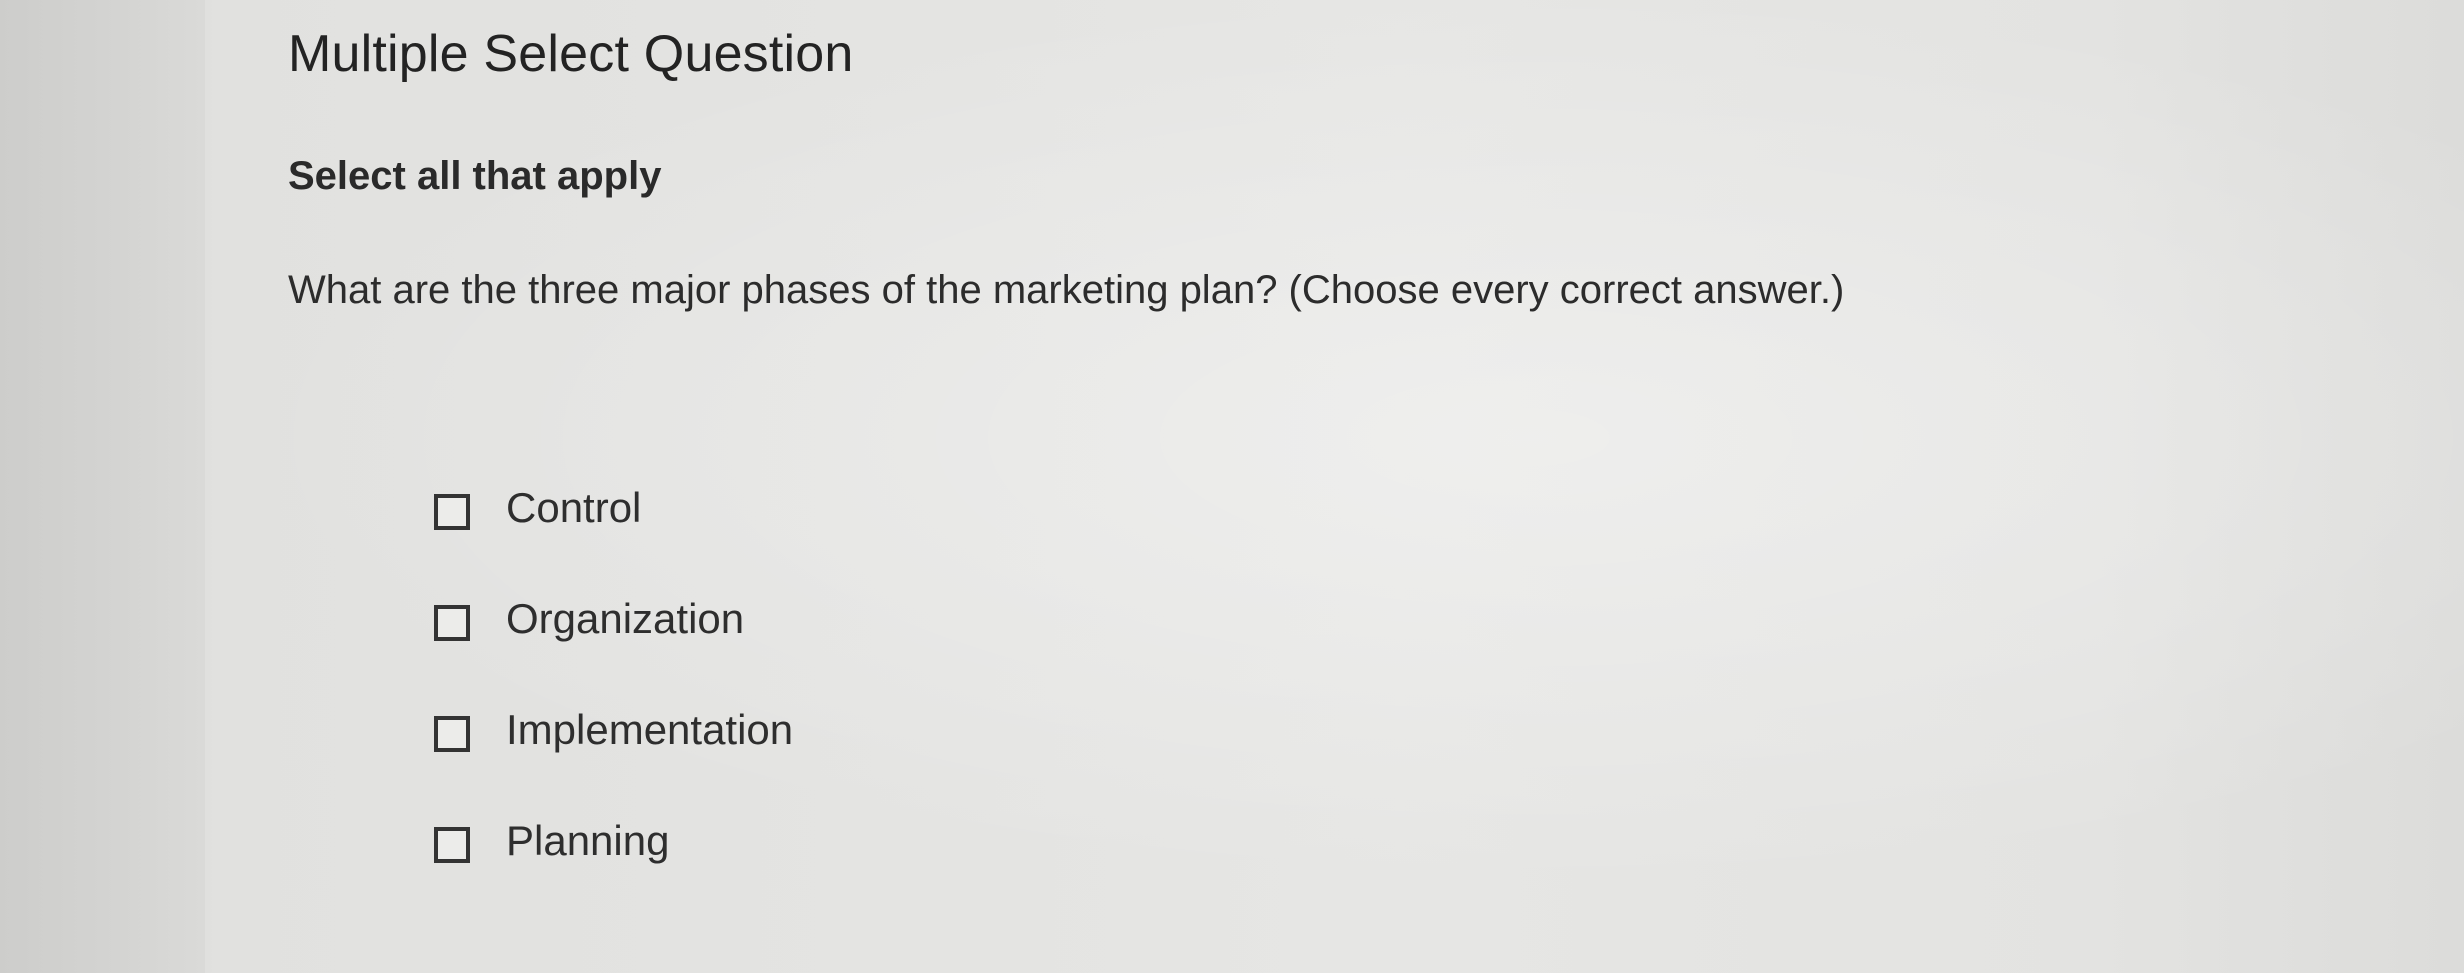 The width and height of the screenshot is (2464, 973). What do you see at coordinates (452, 845) in the screenshot?
I see `checkbox-planning` at bounding box center [452, 845].